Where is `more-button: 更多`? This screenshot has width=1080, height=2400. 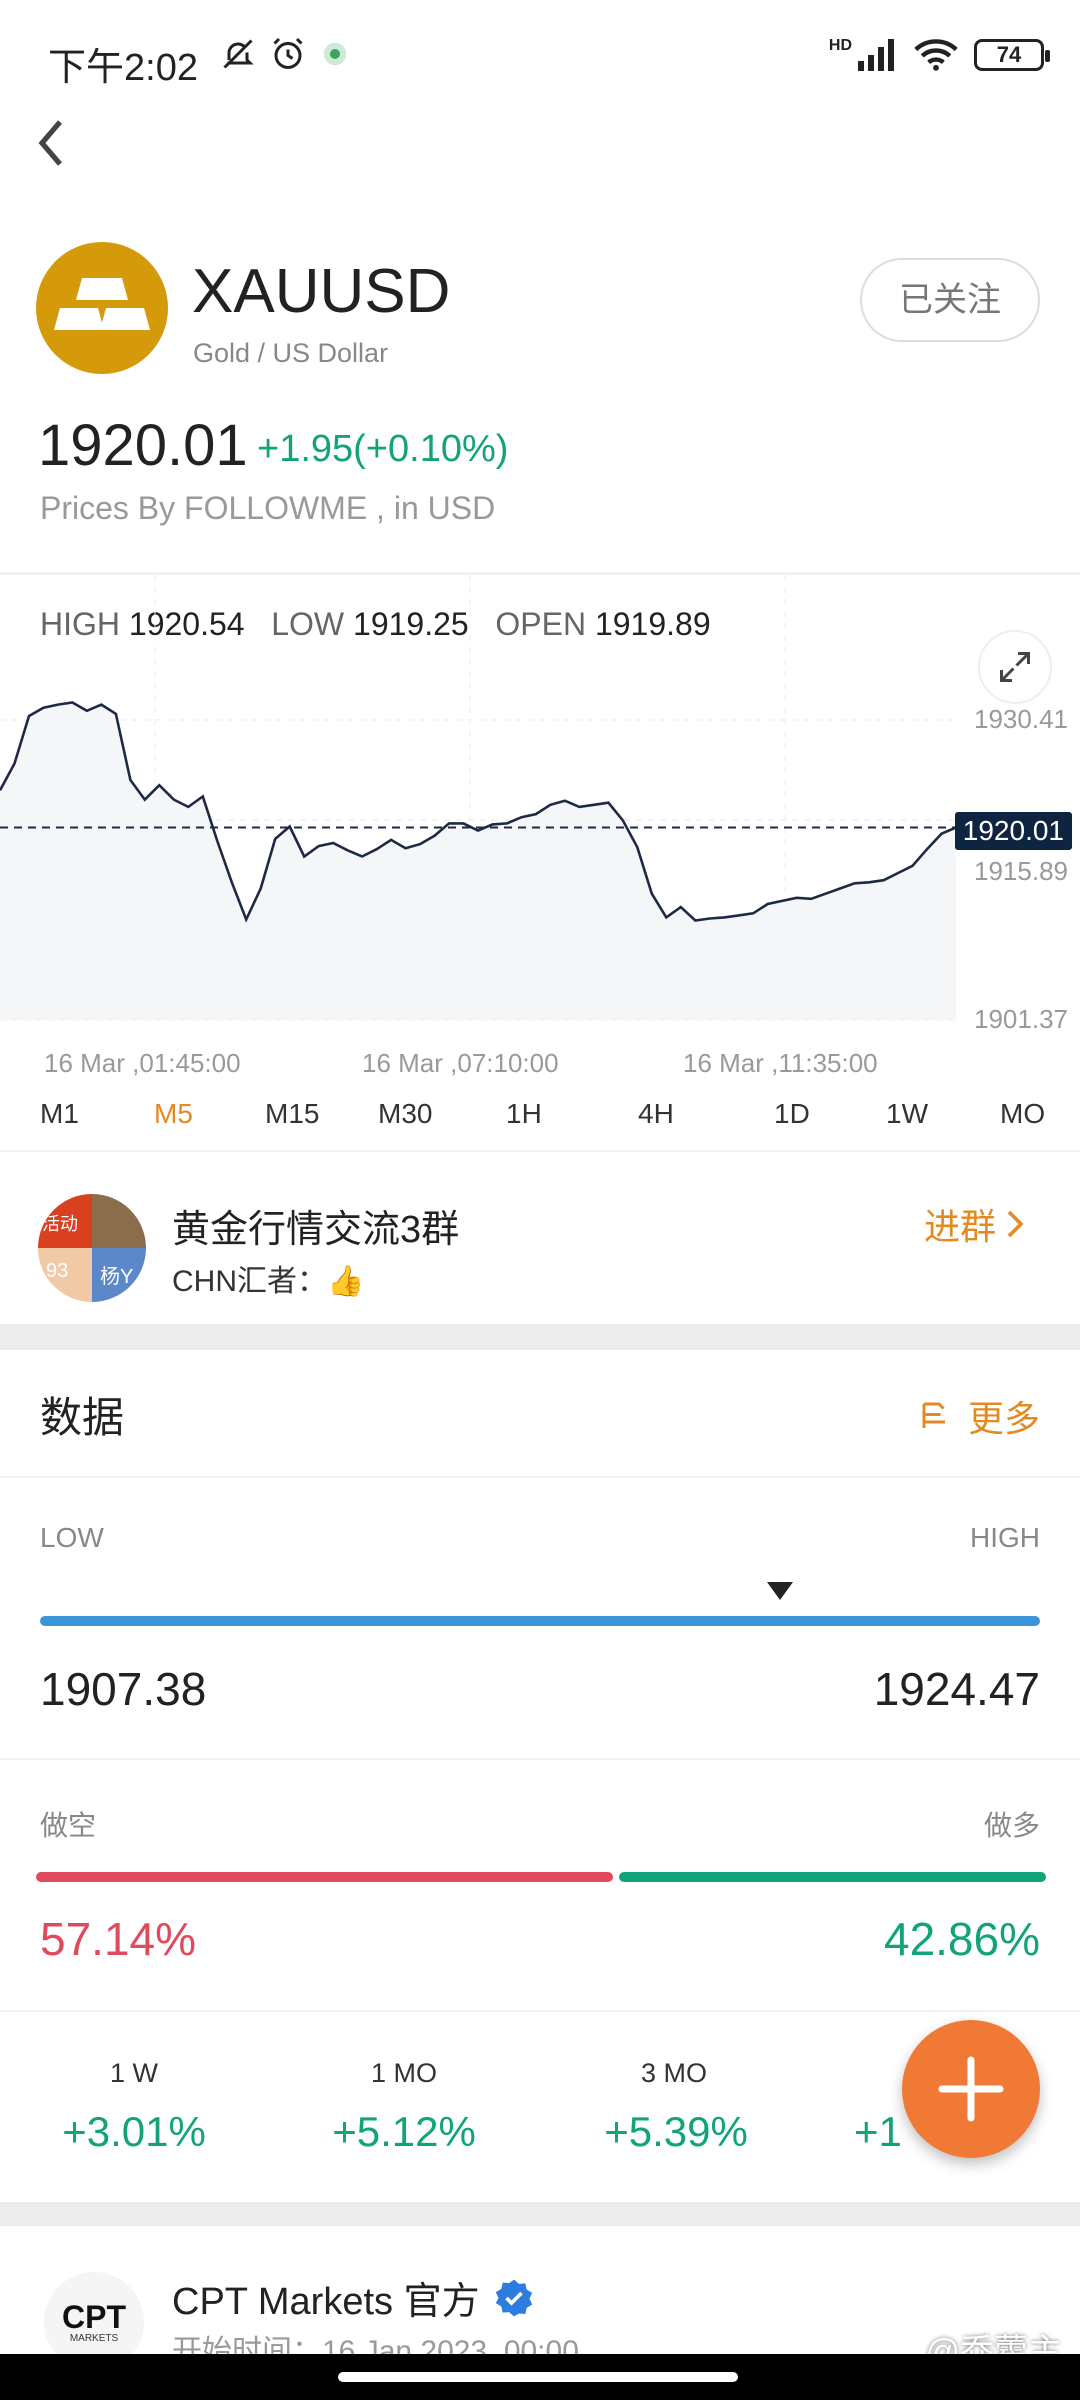 more-button: 更多 is located at coordinates (979, 1416).